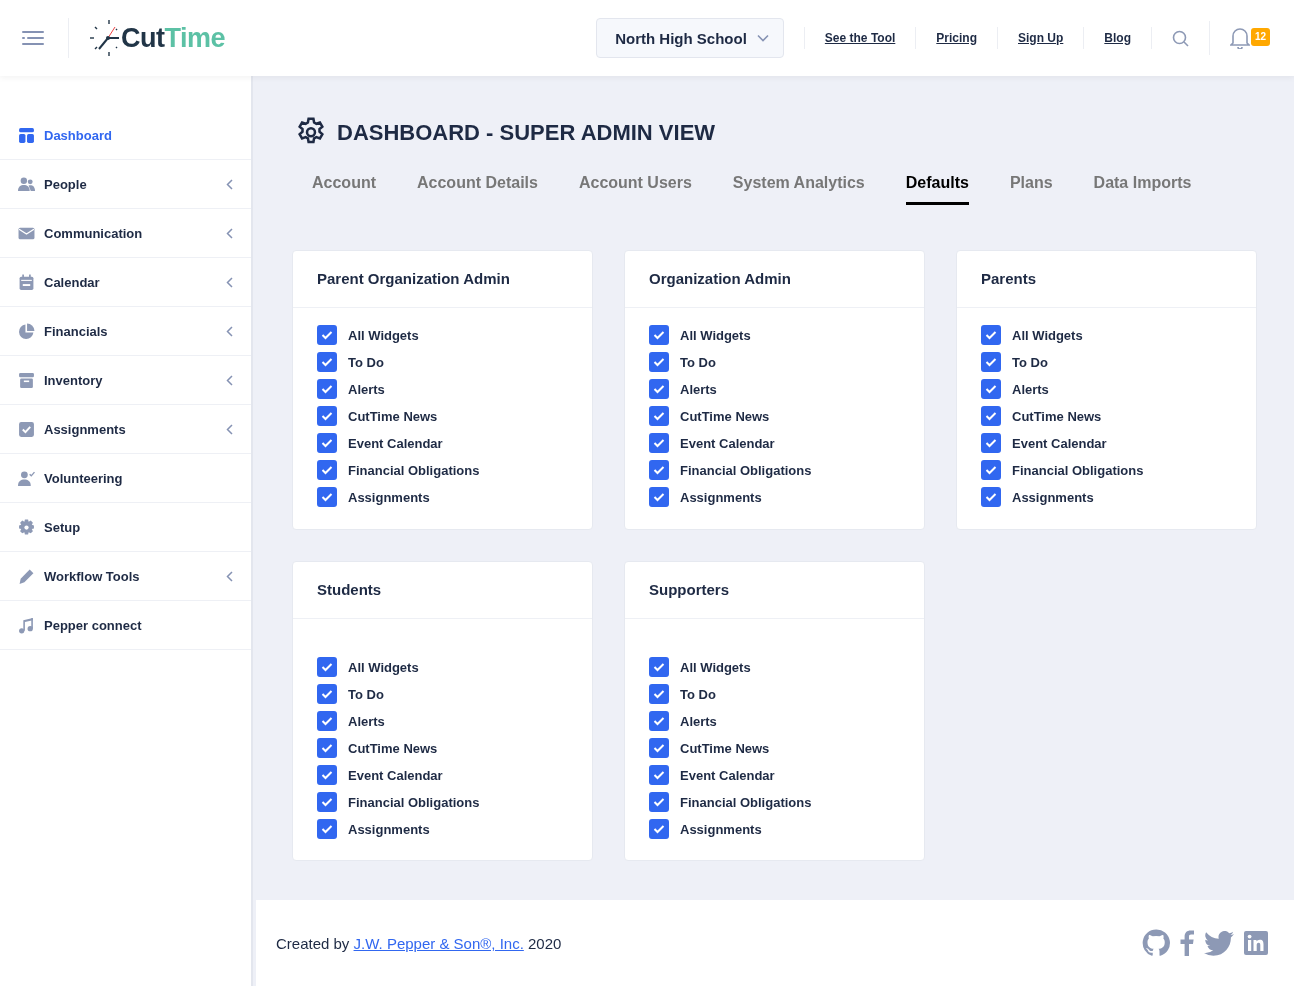 The image size is (1294, 986). Describe the element at coordinates (937, 189) in the screenshot. I see `tab: Defaults` at that location.